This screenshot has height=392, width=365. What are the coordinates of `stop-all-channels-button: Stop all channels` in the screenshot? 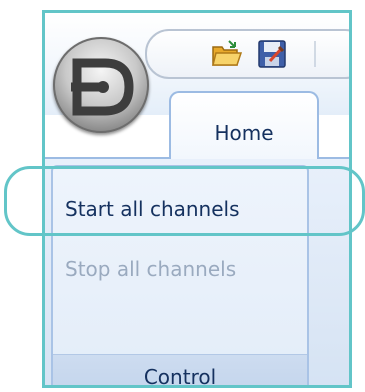 It's located at (150, 269).